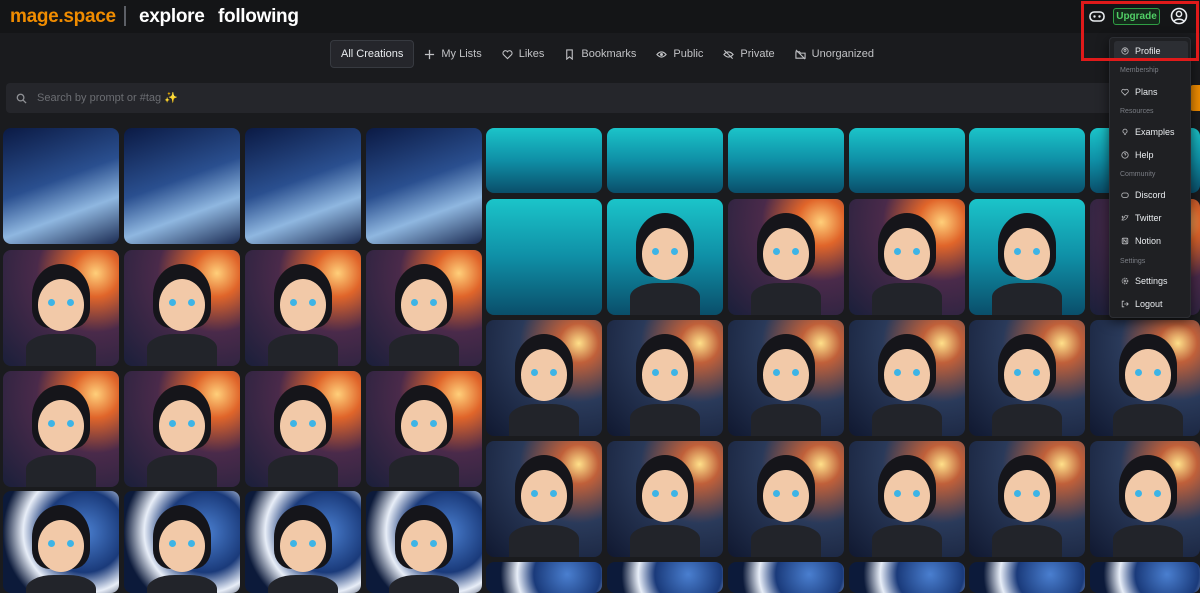 The image size is (1200, 593). What do you see at coordinates (800, 54) in the screenshot?
I see `folder-off-icon` at bounding box center [800, 54].